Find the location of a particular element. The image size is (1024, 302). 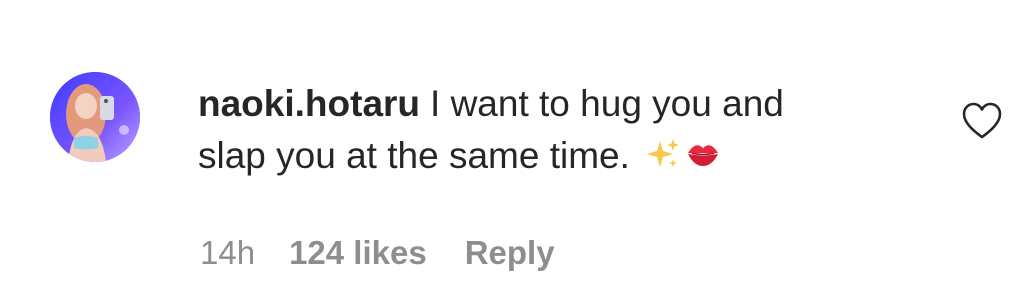

avatar-photo is located at coordinates (95, 117).